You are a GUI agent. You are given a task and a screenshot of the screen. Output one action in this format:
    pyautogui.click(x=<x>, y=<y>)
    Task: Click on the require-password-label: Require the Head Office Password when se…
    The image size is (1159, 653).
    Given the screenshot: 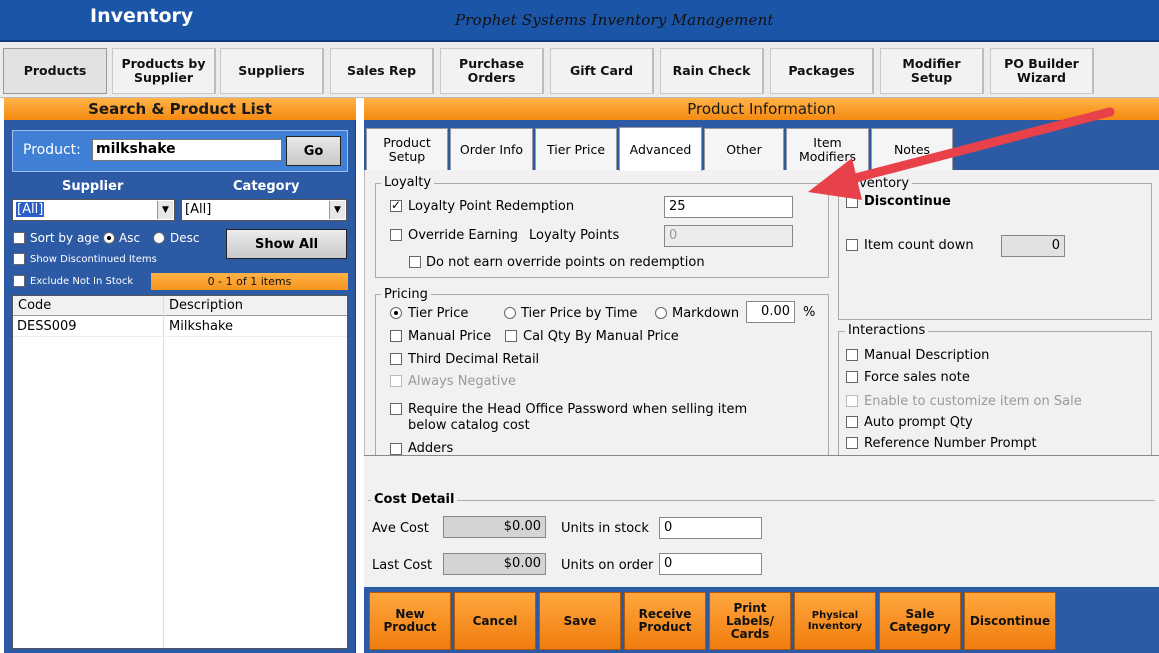 What is the action you would take?
    pyautogui.click(x=578, y=409)
    